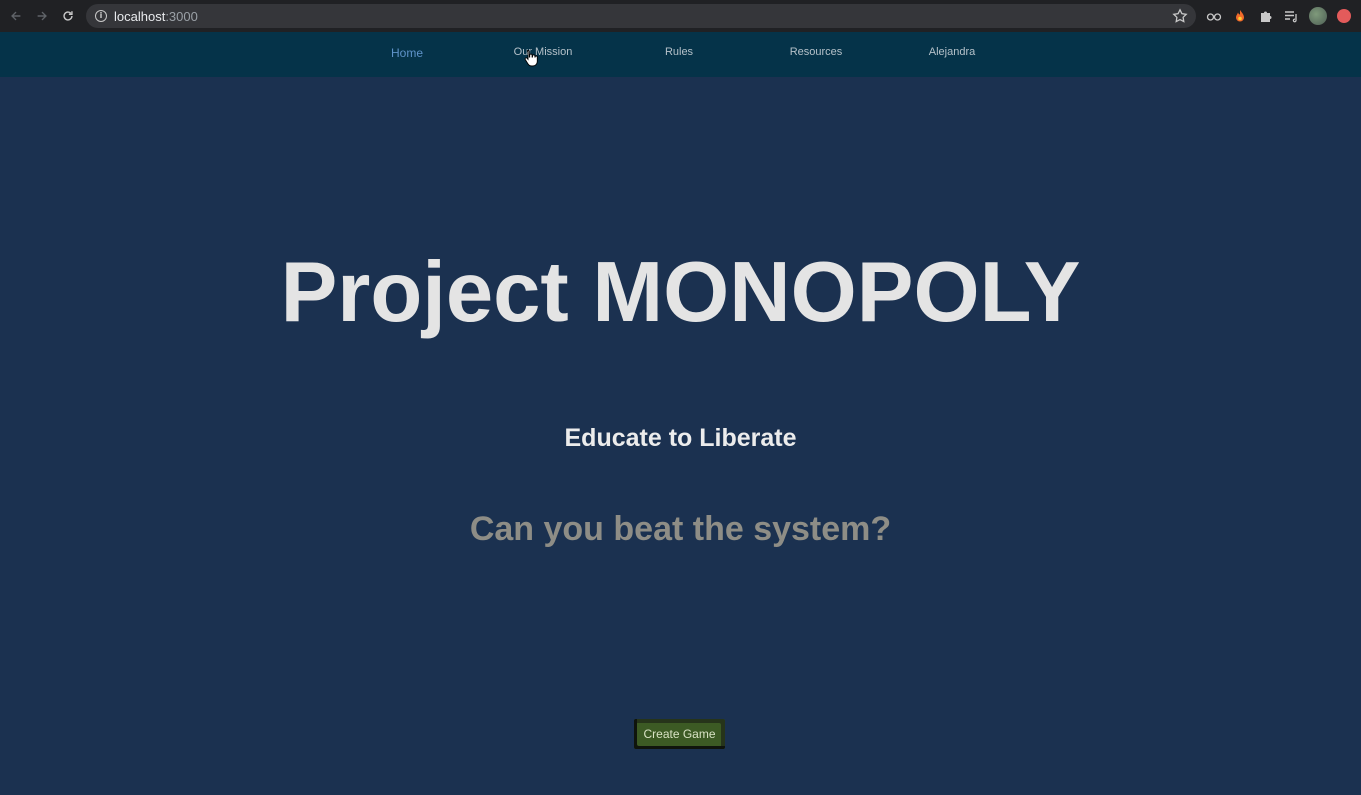 Image resolution: width=1361 pixels, height=795 pixels. Describe the element at coordinates (680, 529) in the screenshot. I see `hero-question: Can you beat the system?` at that location.